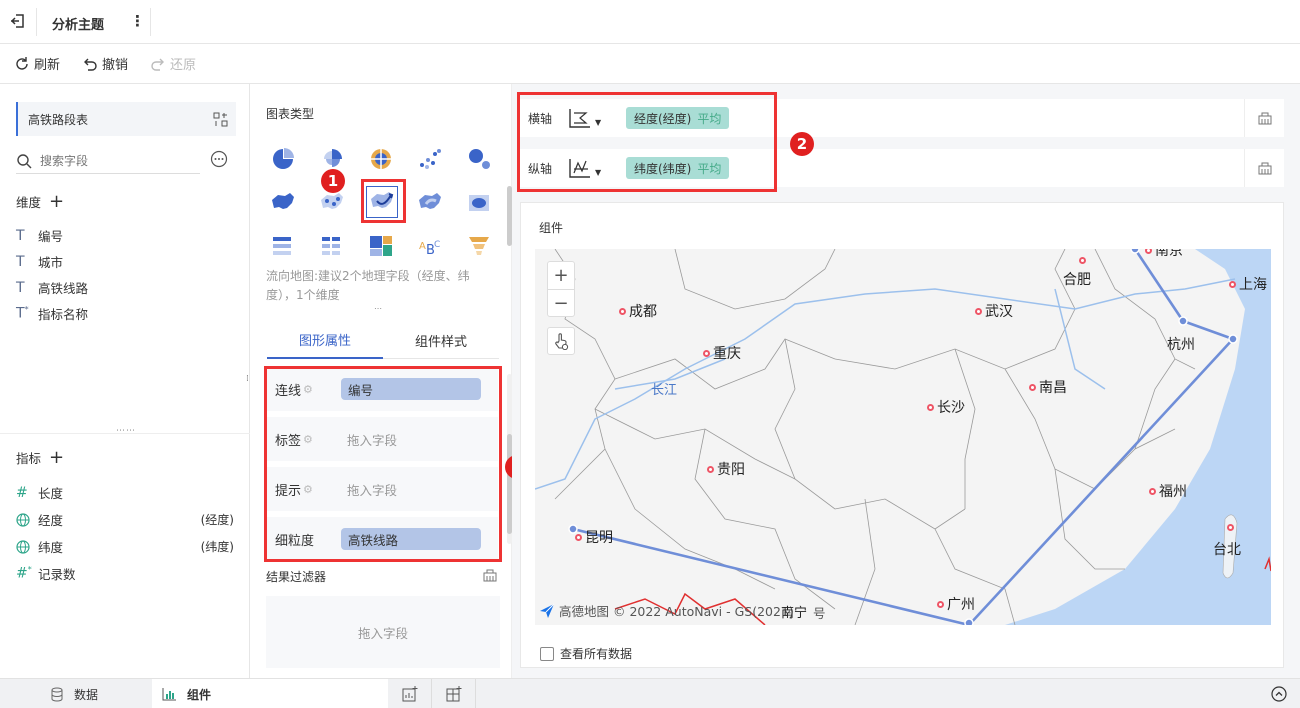 The image size is (1300, 708). I want to click on measure-item: 经度 (经度), so click(125, 519).